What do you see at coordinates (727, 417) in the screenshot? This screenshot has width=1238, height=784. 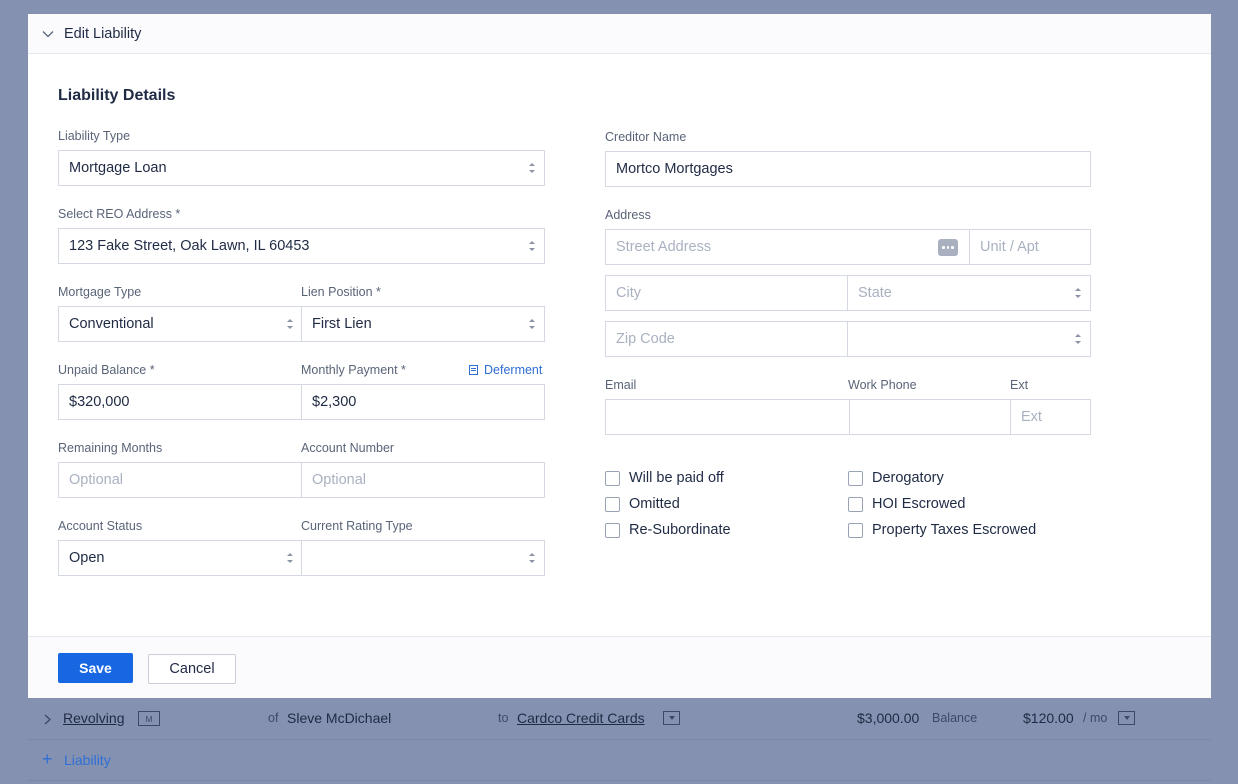 I see `email-input` at bounding box center [727, 417].